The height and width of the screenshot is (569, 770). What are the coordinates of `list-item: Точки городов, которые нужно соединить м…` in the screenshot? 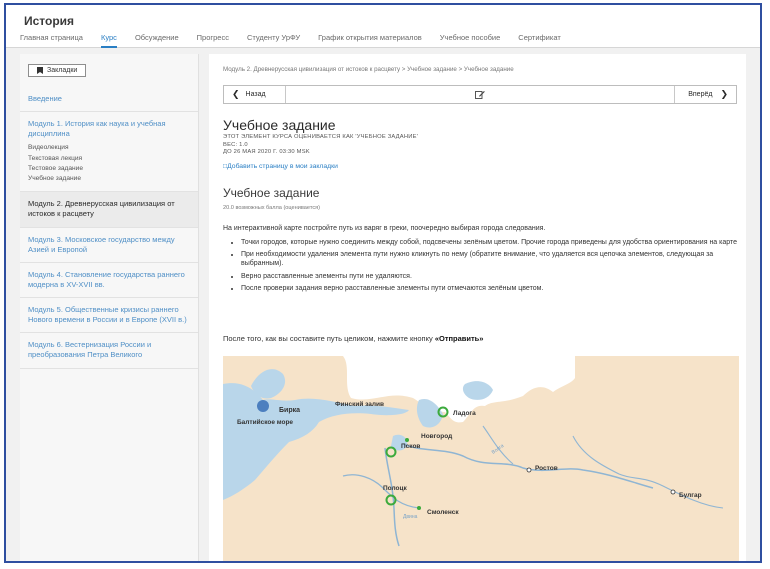 It's located at (493, 242).